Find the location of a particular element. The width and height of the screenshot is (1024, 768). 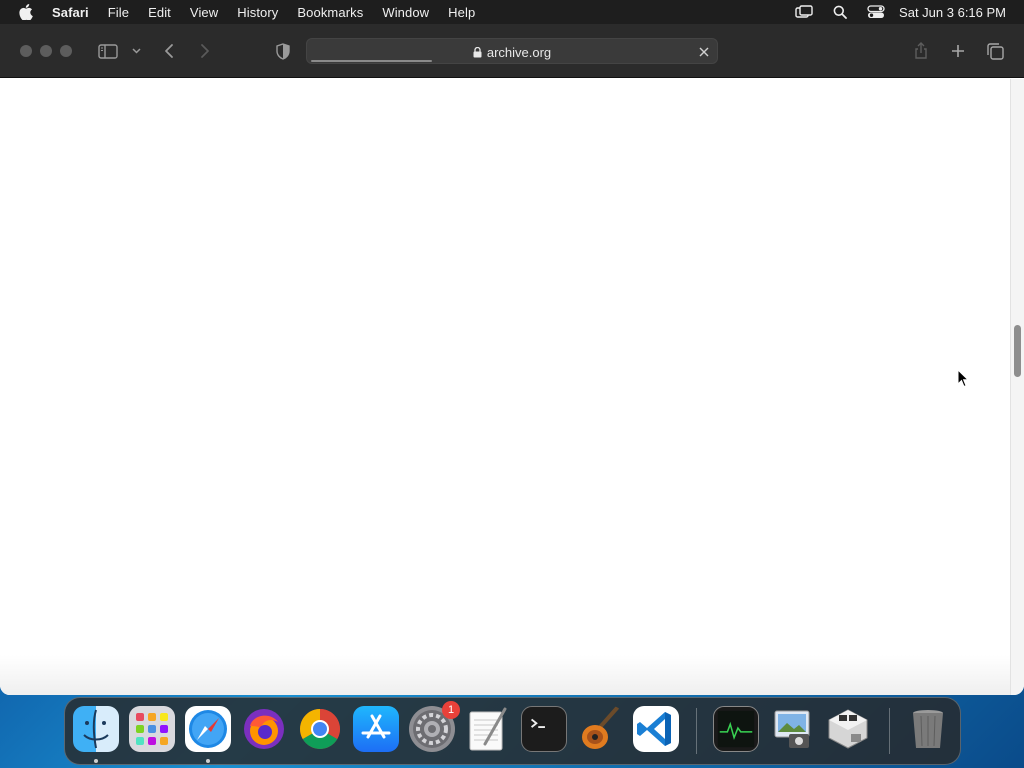

bootcamp-icon is located at coordinates (848, 729).